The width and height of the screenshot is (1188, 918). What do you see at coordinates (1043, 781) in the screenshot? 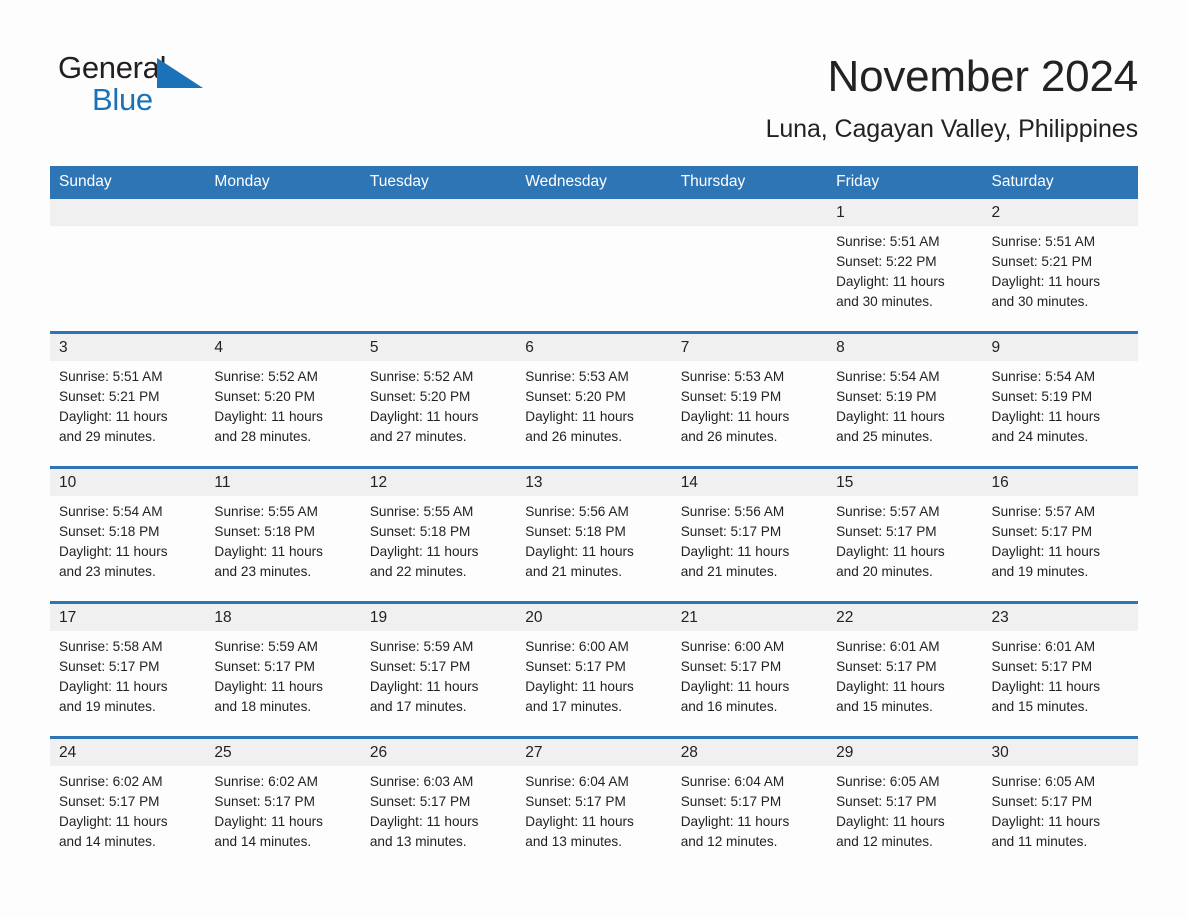
I see `sunrise-time: Sunrise: 6:05 AM` at bounding box center [1043, 781].